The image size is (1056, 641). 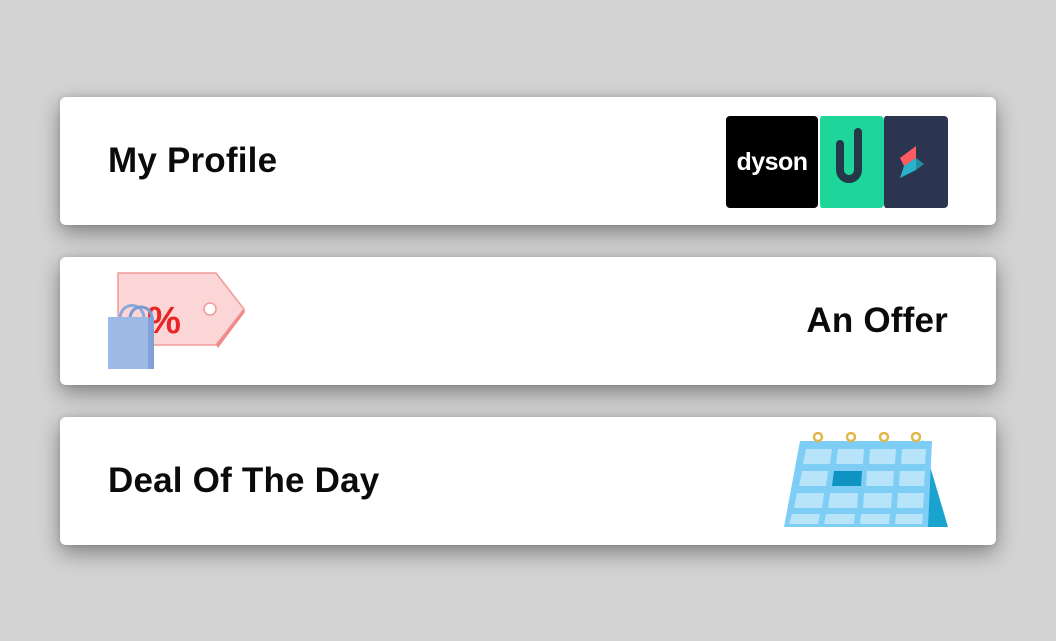 I want to click on dyson-logo-text: dyson, so click(x=772, y=161).